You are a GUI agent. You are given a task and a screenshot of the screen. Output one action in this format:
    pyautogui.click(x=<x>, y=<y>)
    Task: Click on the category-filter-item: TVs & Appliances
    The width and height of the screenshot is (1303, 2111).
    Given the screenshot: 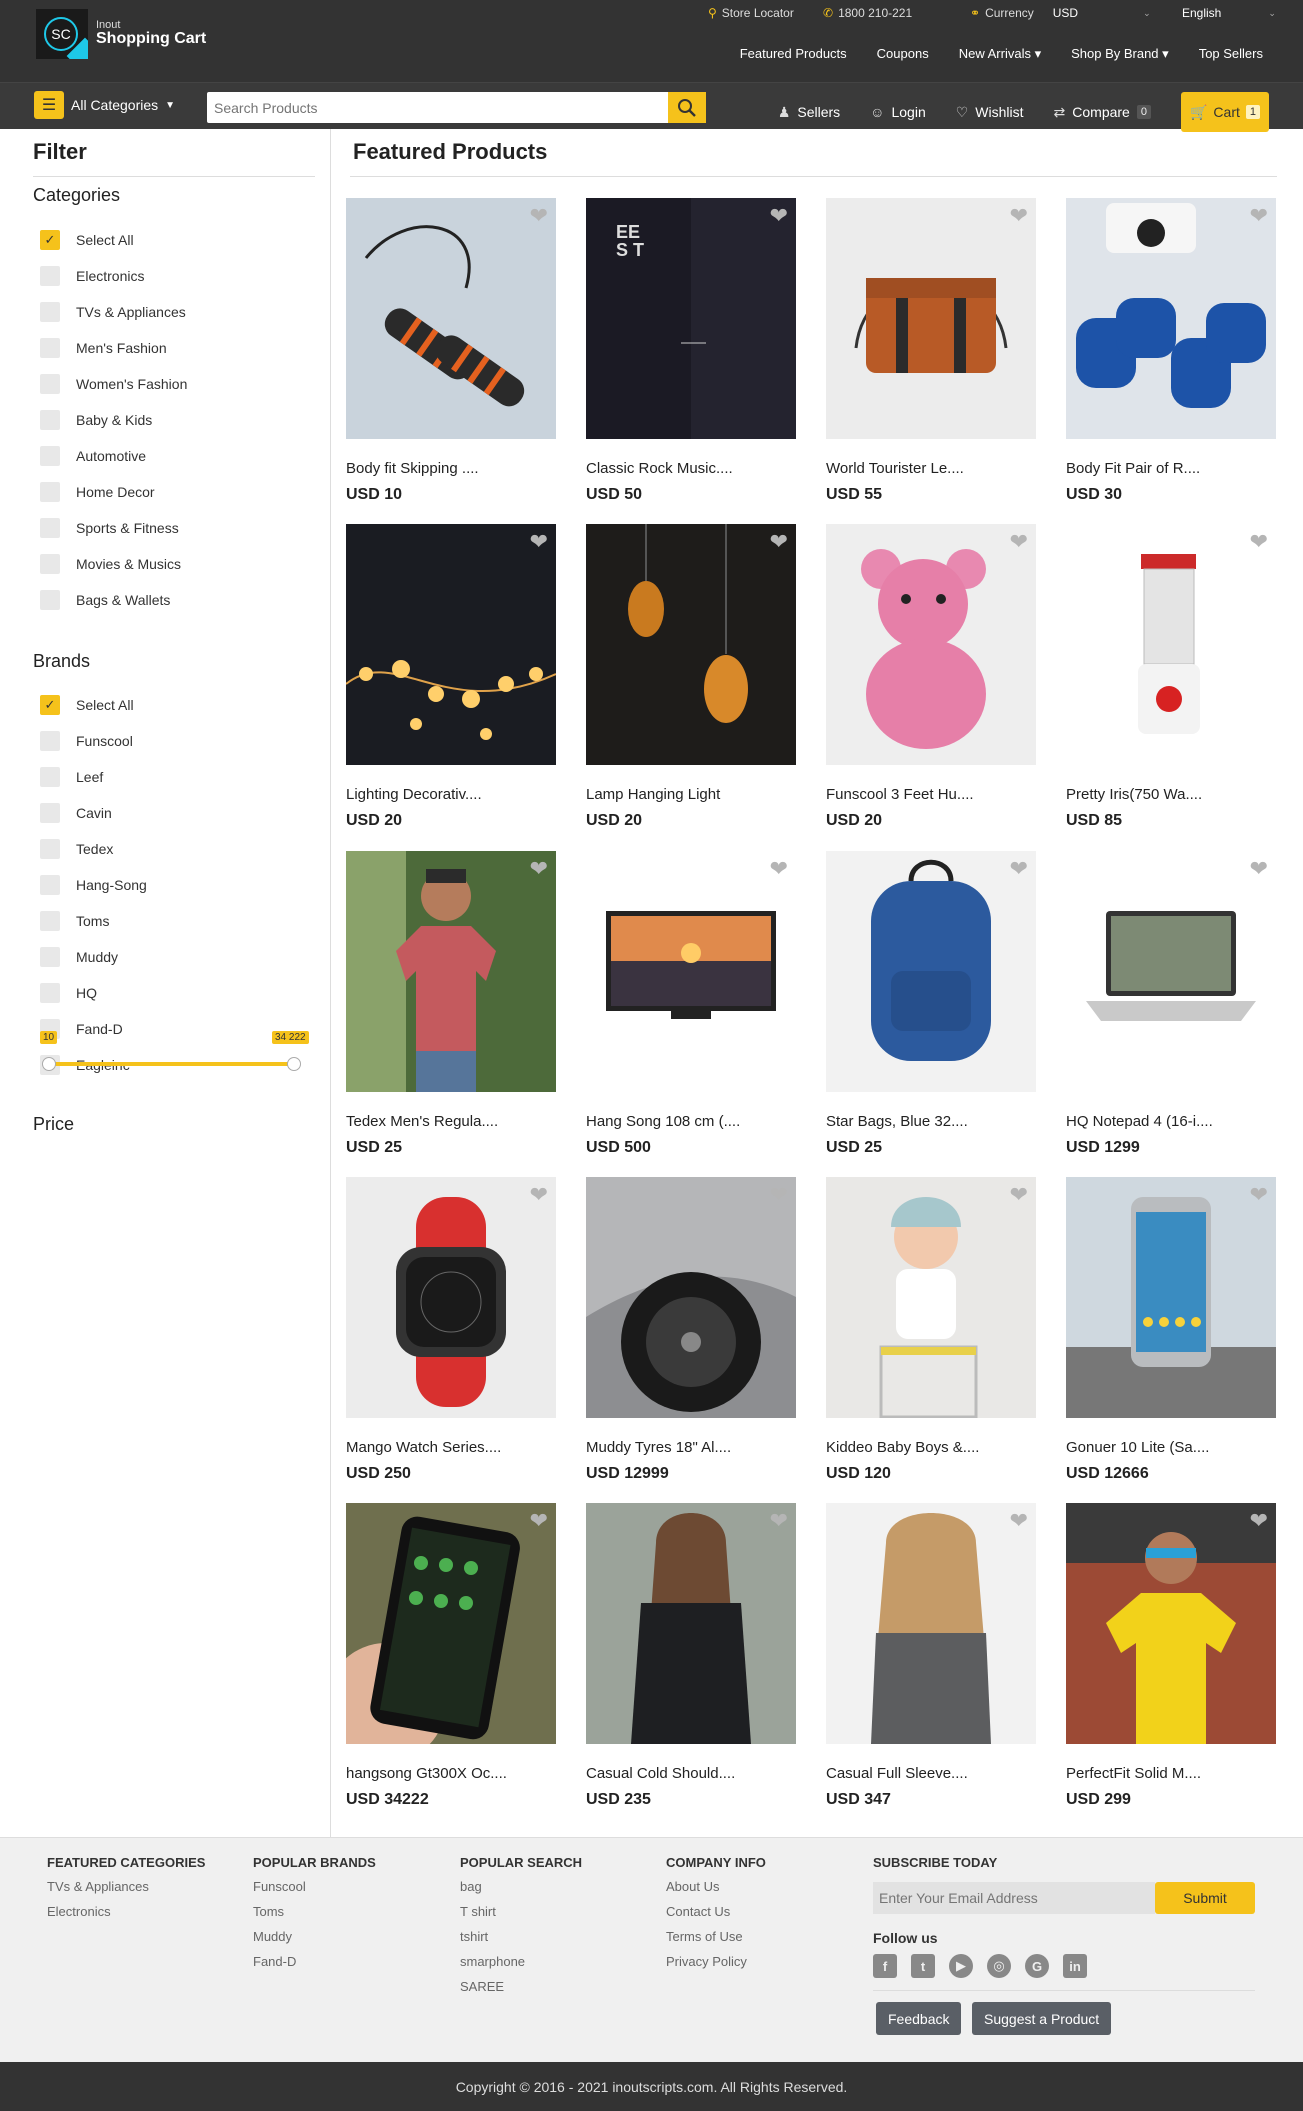 What is the action you would take?
    pyautogui.click(x=113, y=312)
    